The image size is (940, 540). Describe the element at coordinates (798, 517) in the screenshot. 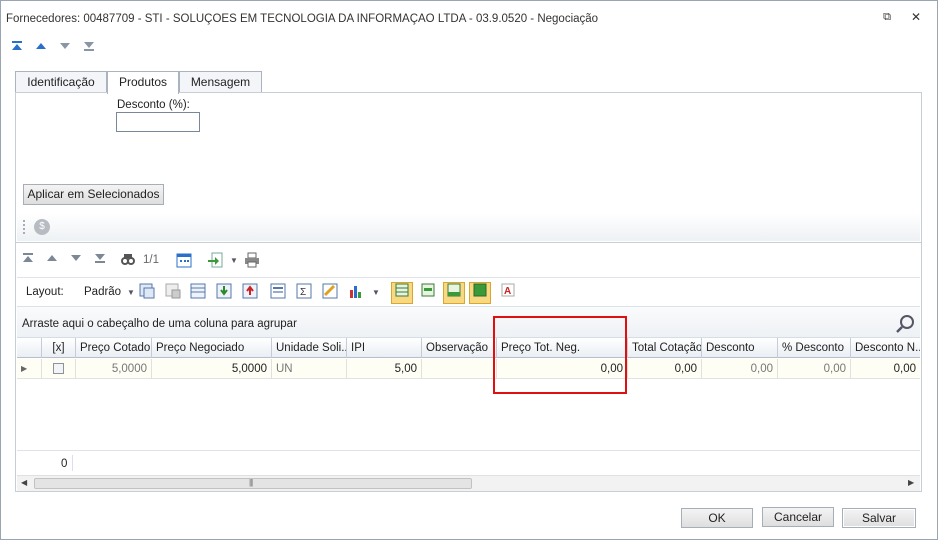

I see `cancel-button: Cancelar` at that location.